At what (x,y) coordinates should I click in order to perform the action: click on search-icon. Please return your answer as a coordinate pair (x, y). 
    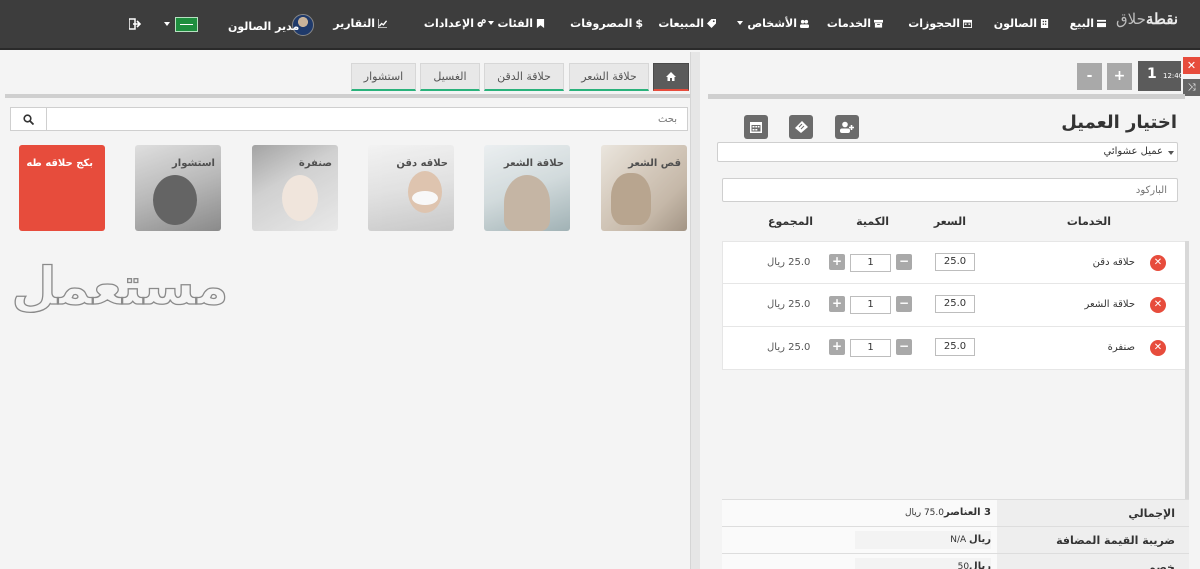
    Looking at the image, I should click on (28, 119).